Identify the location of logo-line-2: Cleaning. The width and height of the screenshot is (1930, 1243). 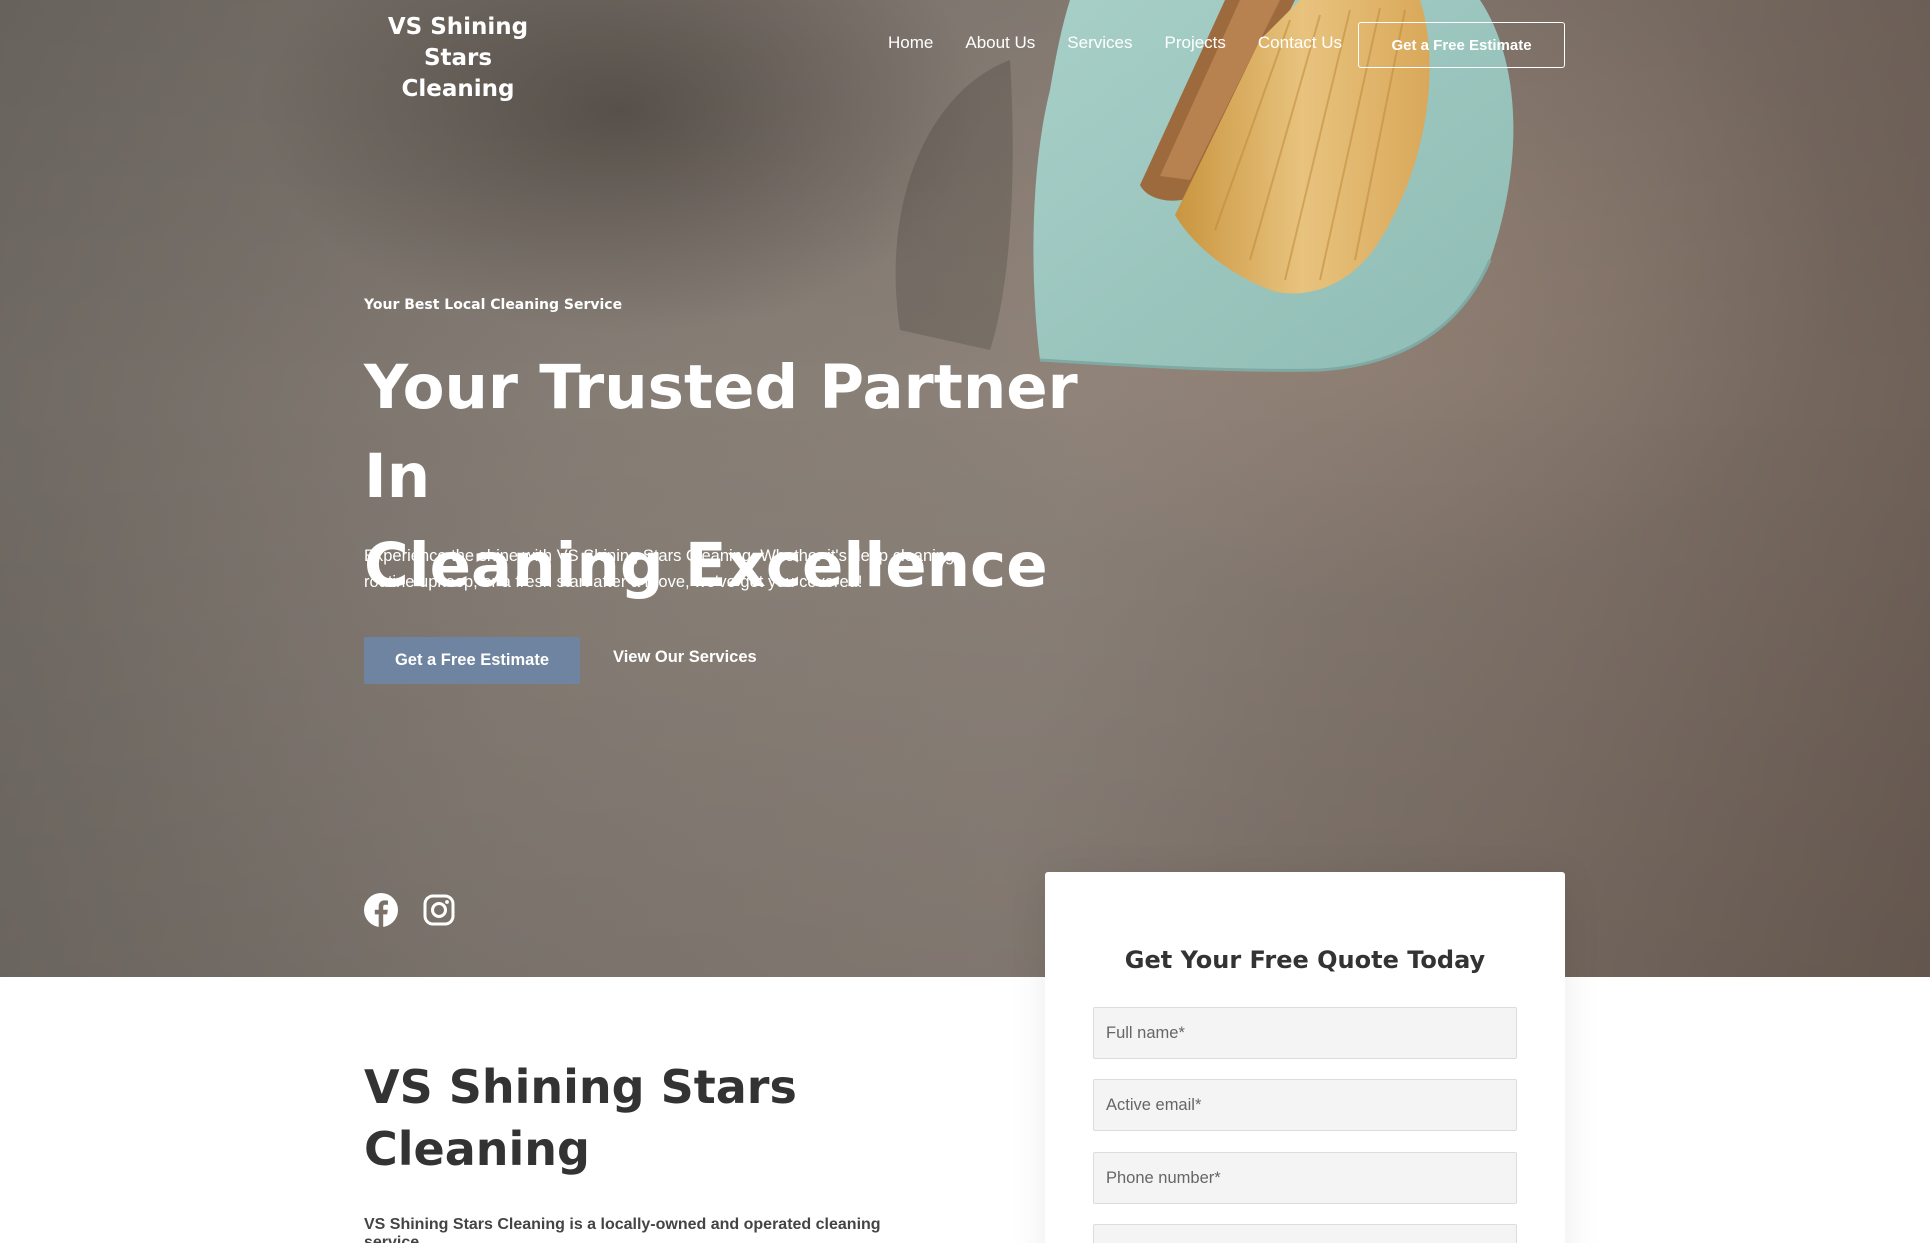
(458, 89).